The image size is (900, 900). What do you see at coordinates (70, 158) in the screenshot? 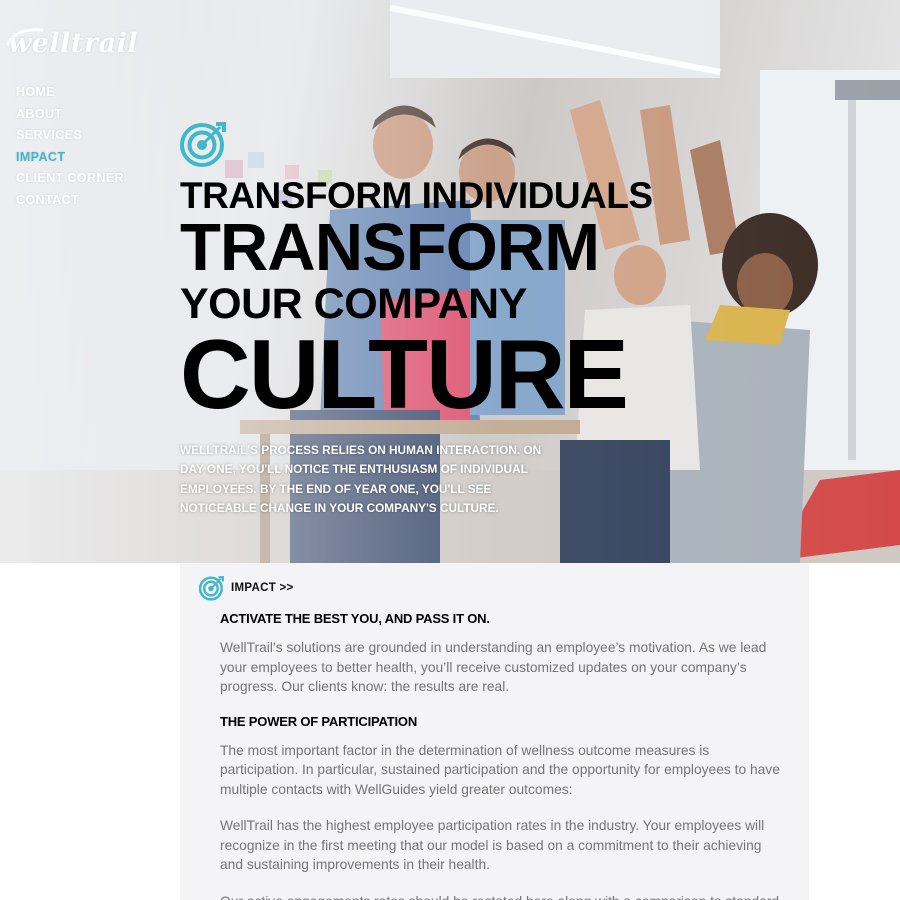
I see `nav-item-impact: IMPACT` at bounding box center [70, 158].